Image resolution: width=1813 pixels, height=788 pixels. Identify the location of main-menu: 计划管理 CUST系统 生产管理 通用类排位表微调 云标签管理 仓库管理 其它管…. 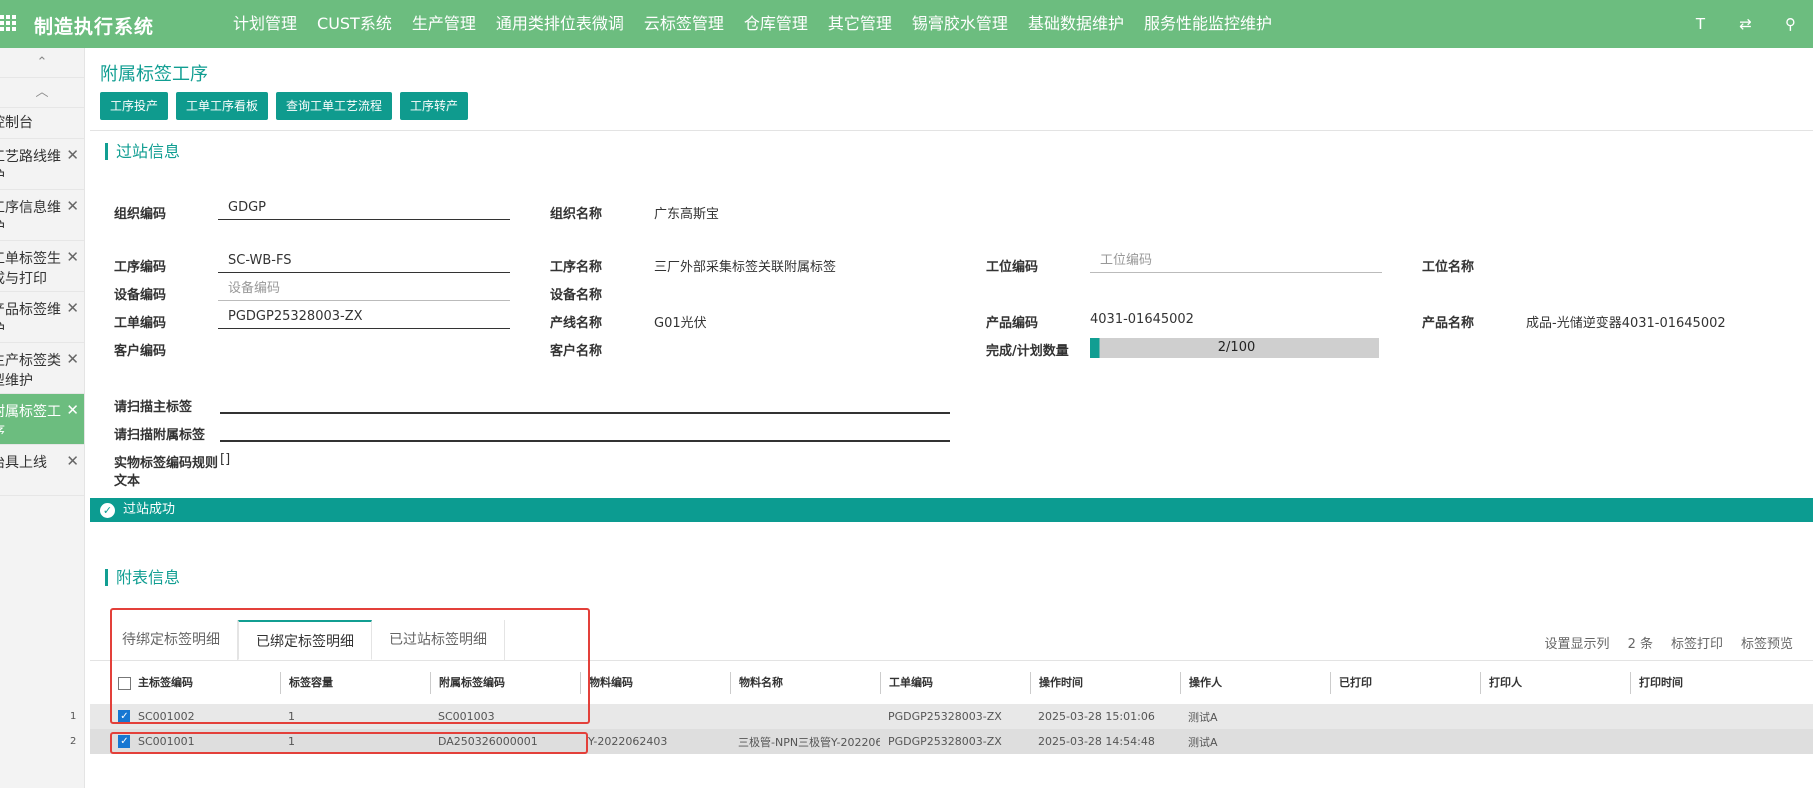
(762, 24).